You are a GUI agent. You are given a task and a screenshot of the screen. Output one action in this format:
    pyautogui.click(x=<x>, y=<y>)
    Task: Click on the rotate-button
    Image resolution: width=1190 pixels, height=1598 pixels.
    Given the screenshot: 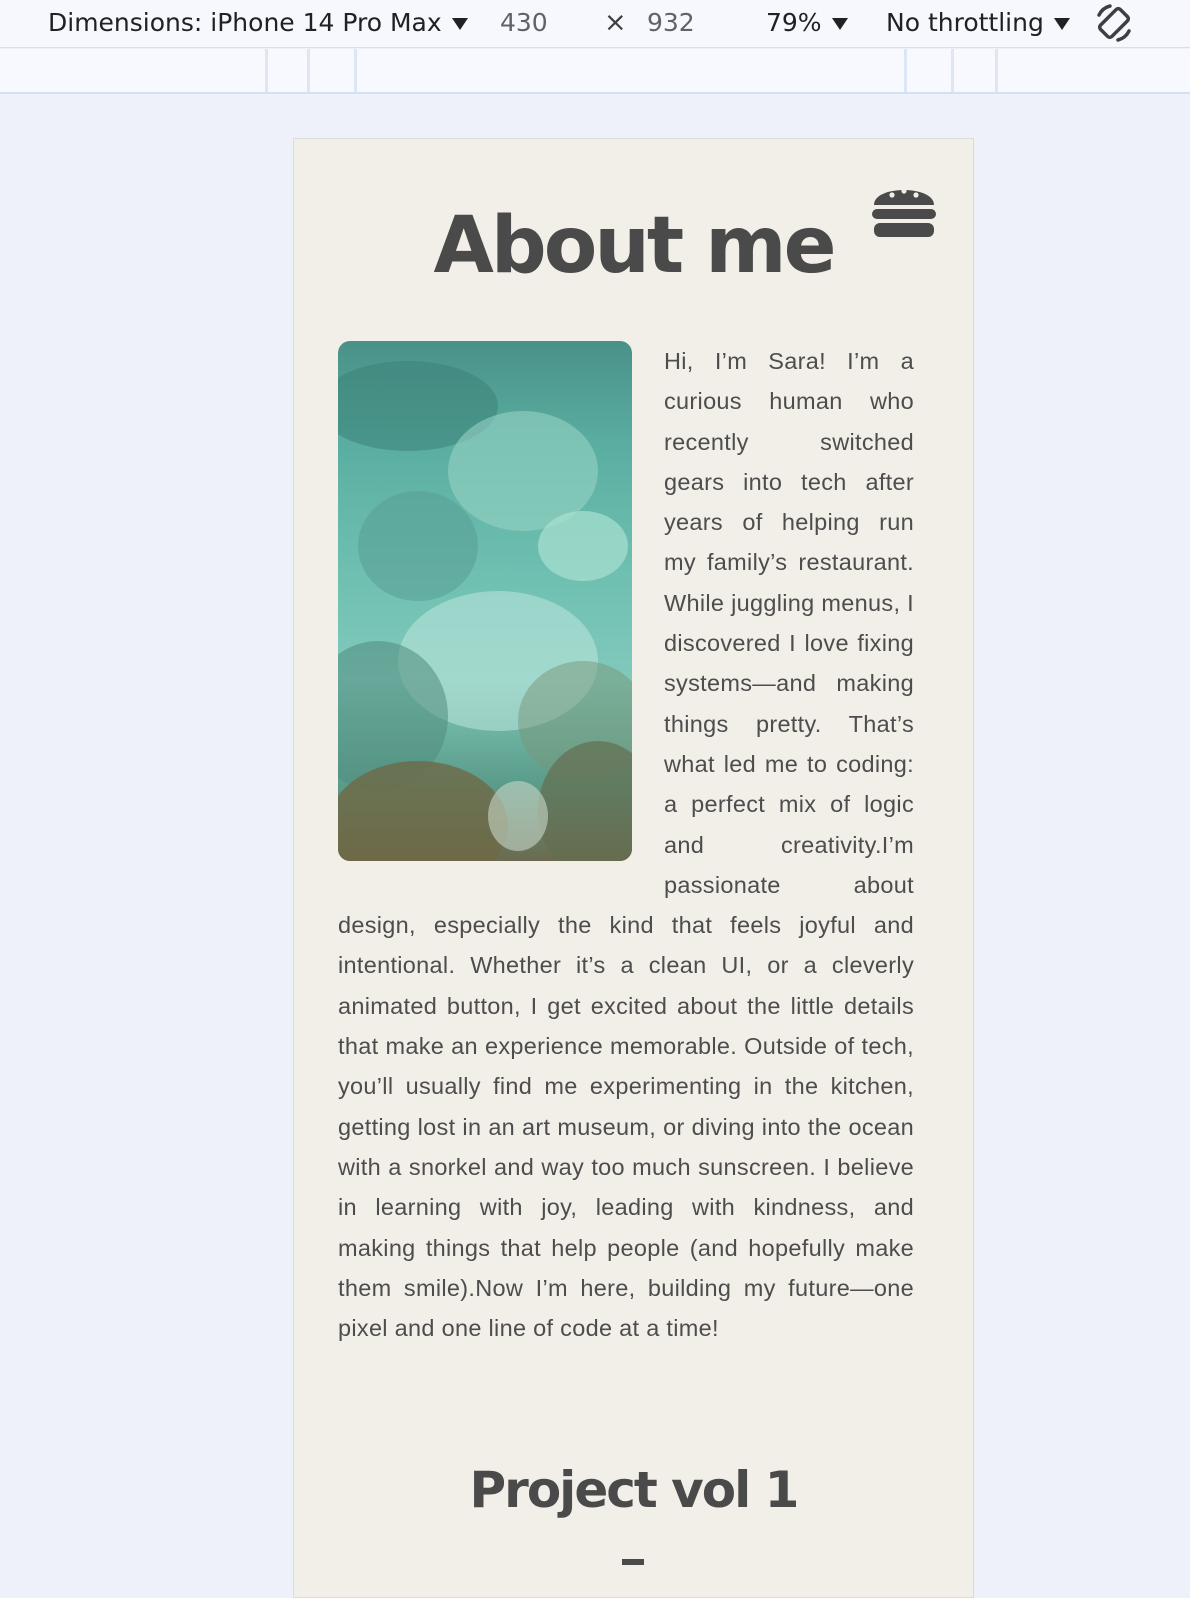 What is the action you would take?
    pyautogui.click(x=1114, y=23)
    